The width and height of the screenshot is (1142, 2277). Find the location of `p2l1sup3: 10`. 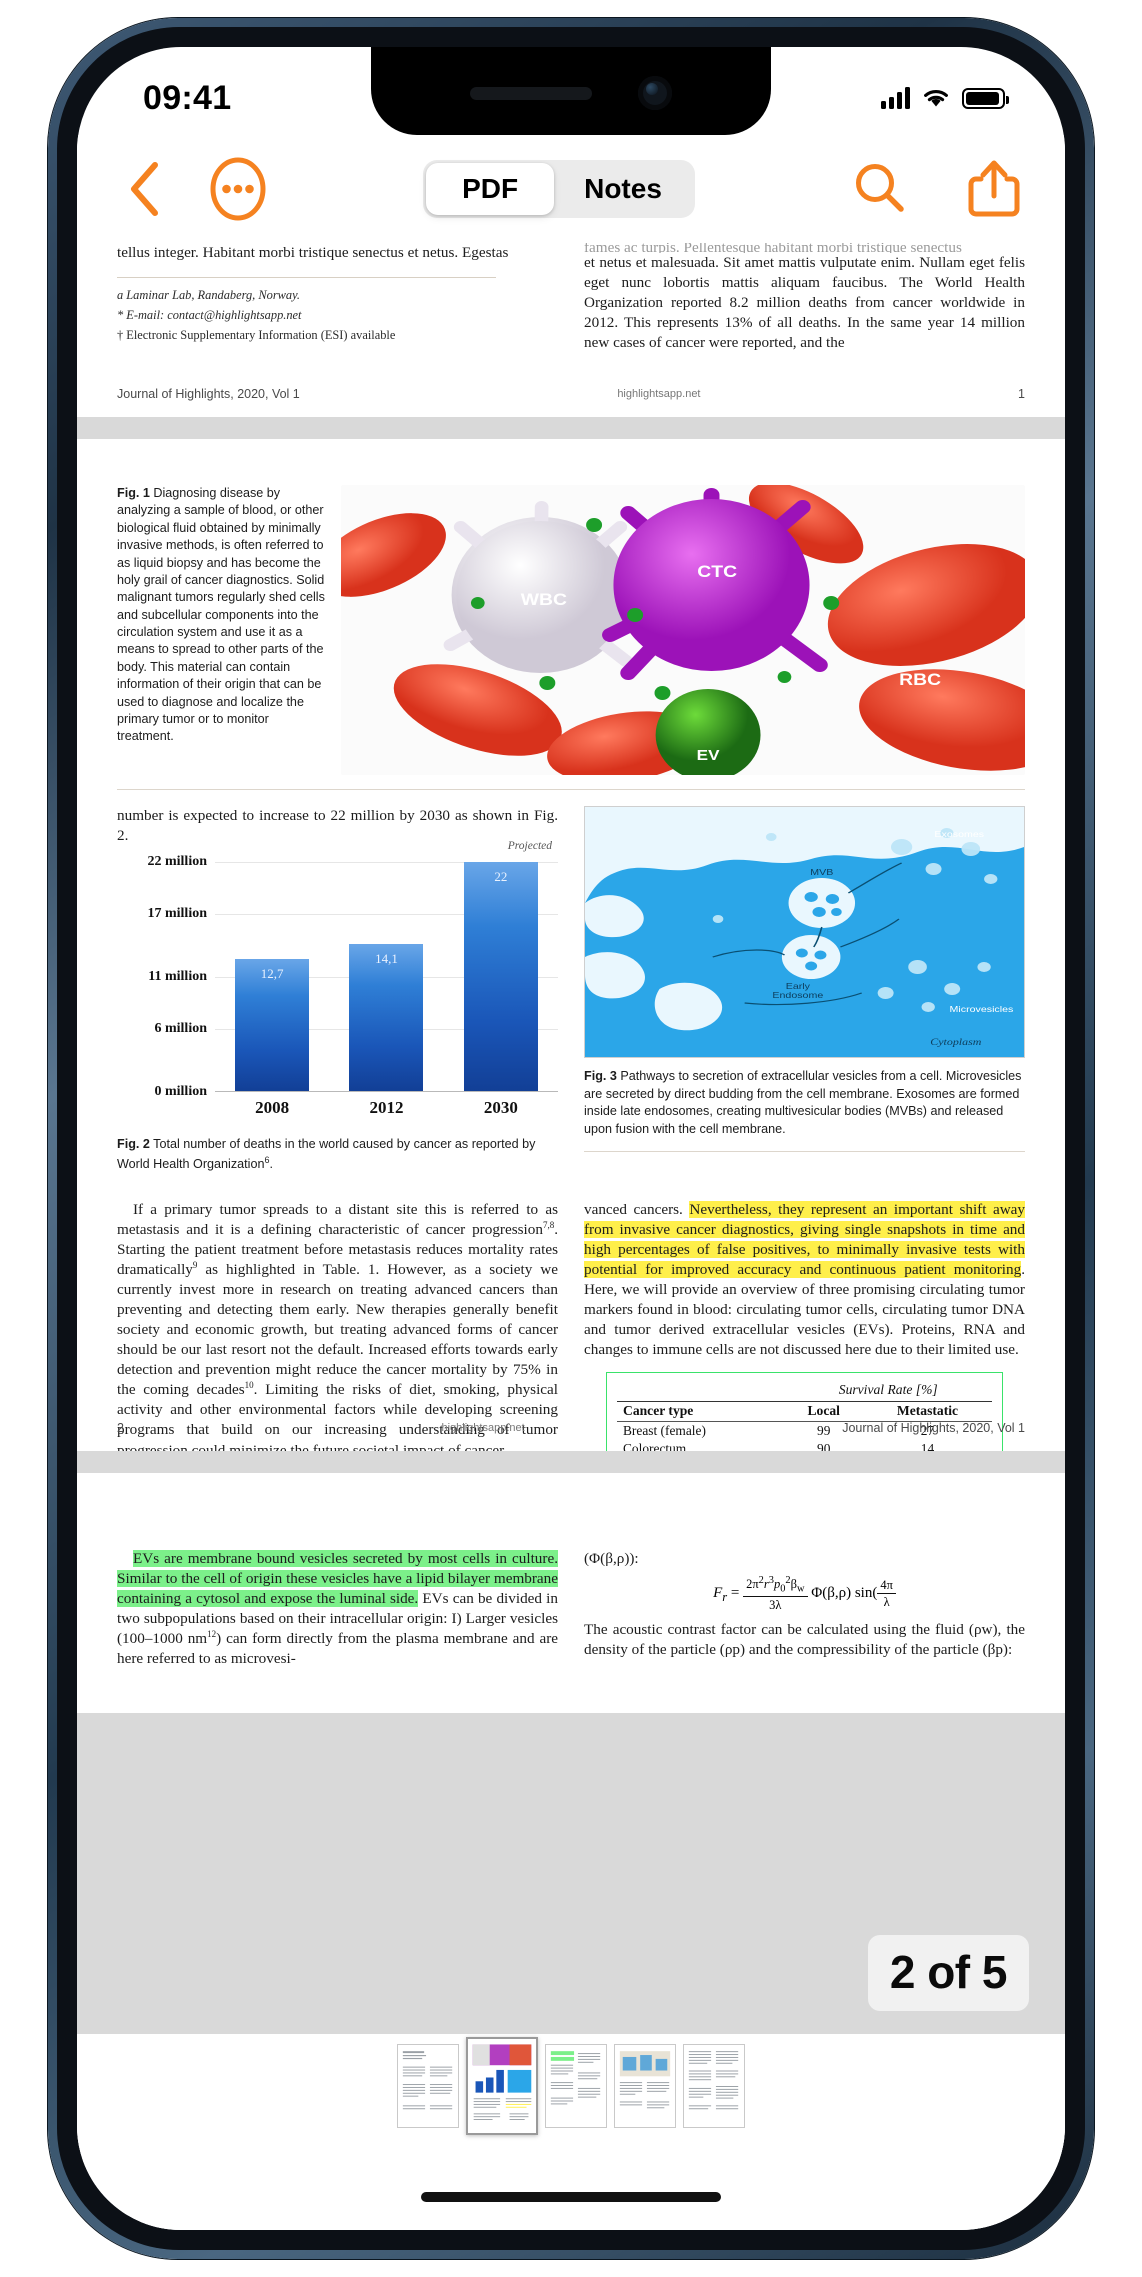

p2l1sup3: 10 is located at coordinates (249, 1385).